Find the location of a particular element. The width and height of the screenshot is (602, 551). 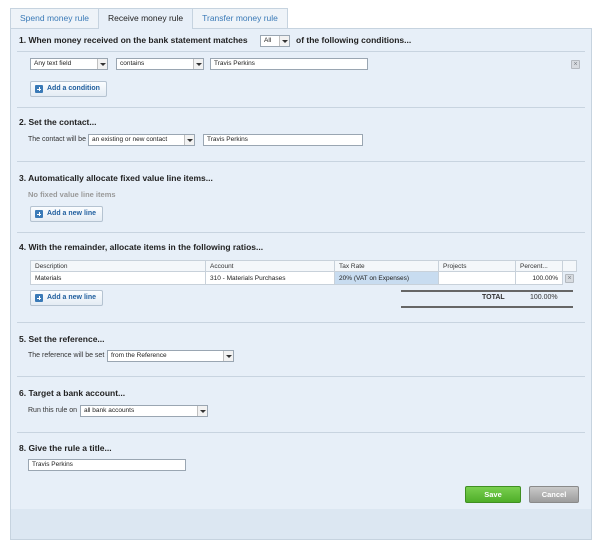

add-condition-button: Add a condition is located at coordinates (68, 89).